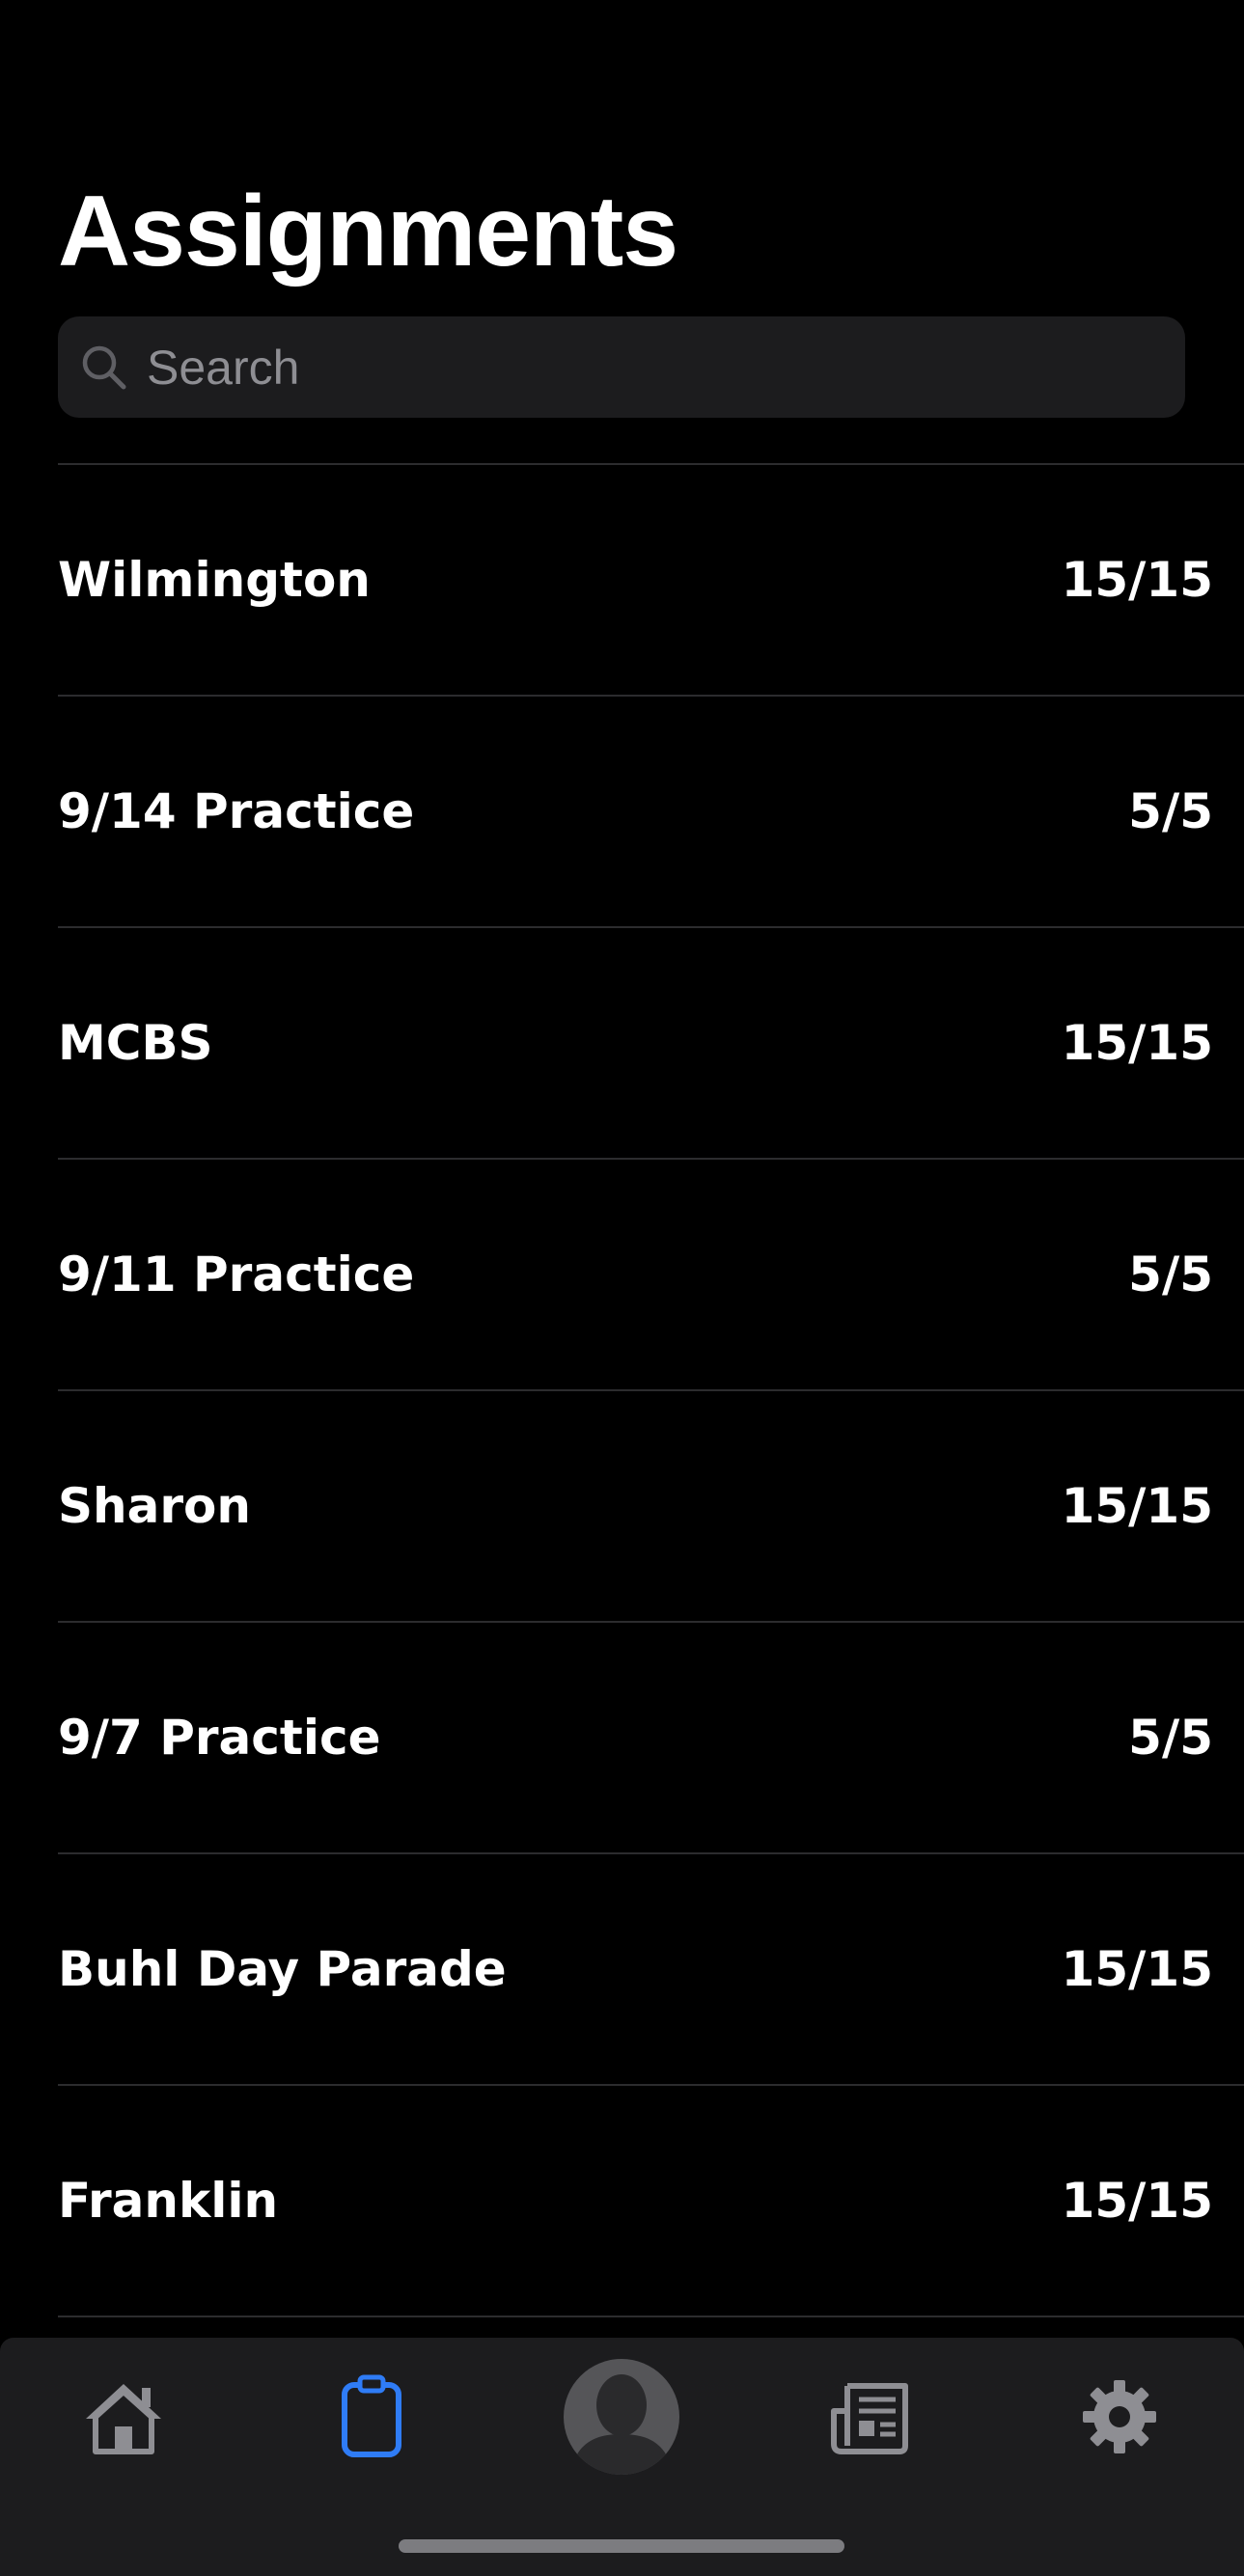  Describe the element at coordinates (651, 813) in the screenshot. I see `assignment-row: 9/14 Practice 5/5` at that location.